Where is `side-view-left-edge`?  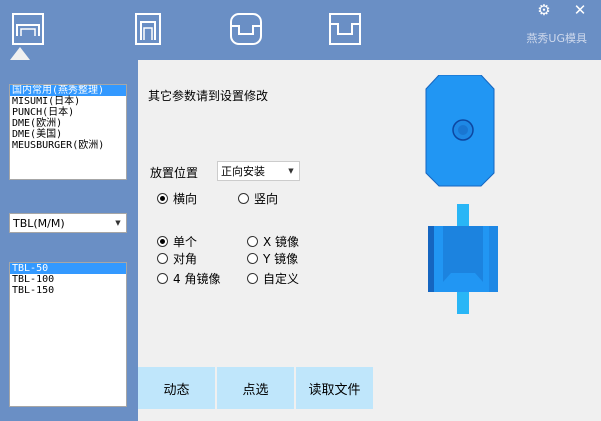
side-view-left-edge is located at coordinates (431, 259).